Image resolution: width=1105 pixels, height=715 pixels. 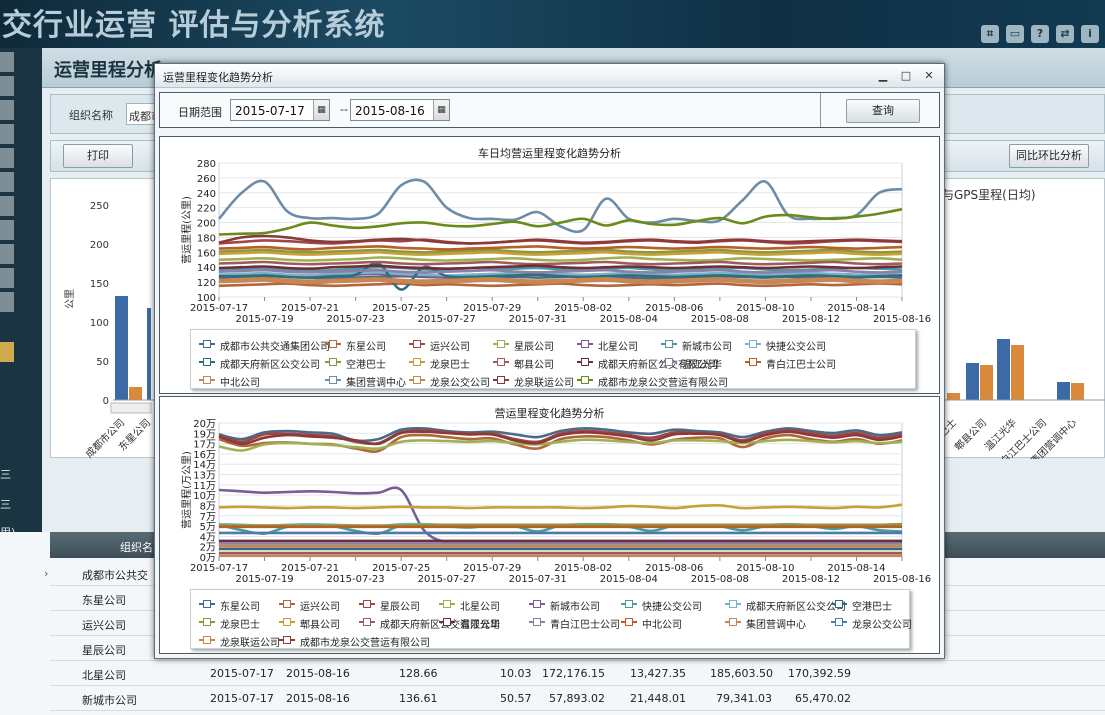 I want to click on row-org-name: 成都市公共交, so click(x=115, y=575).